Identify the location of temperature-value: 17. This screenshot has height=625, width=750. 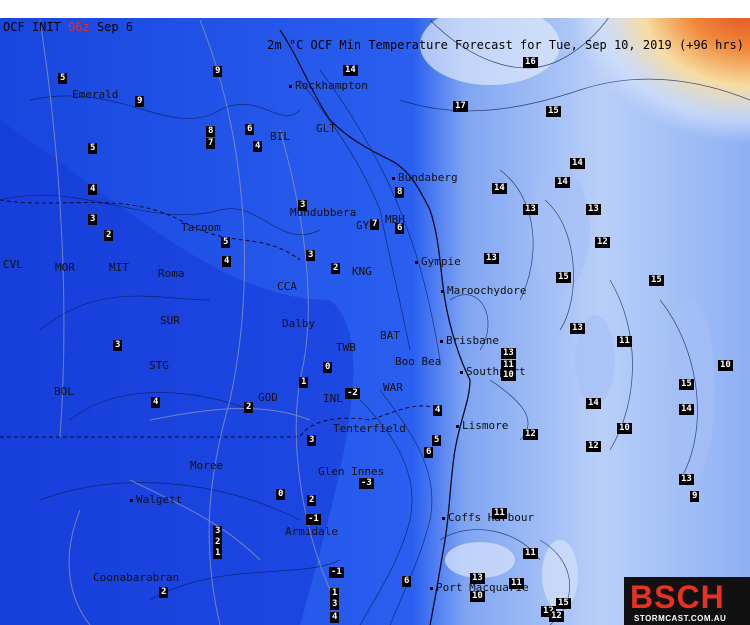
(460, 106).